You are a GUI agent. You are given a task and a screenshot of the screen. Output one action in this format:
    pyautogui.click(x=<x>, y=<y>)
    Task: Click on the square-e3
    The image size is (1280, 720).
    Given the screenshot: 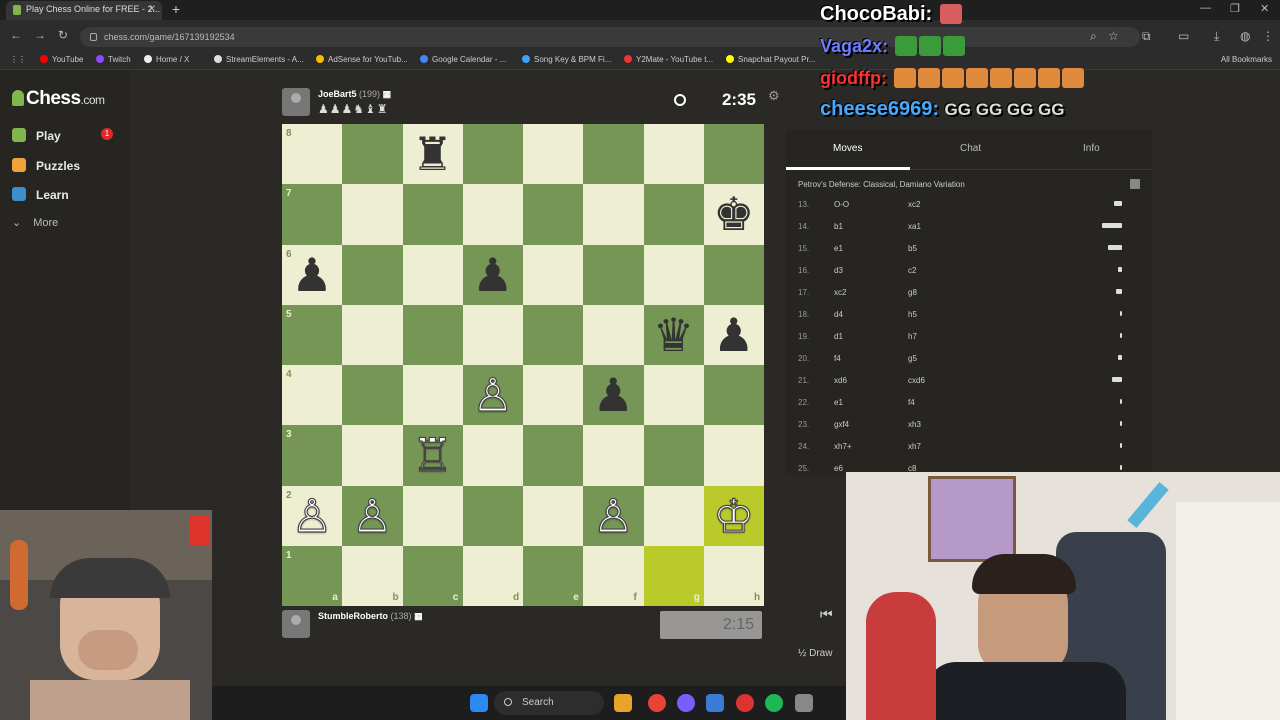 What is the action you would take?
    pyautogui.click(x=553, y=455)
    